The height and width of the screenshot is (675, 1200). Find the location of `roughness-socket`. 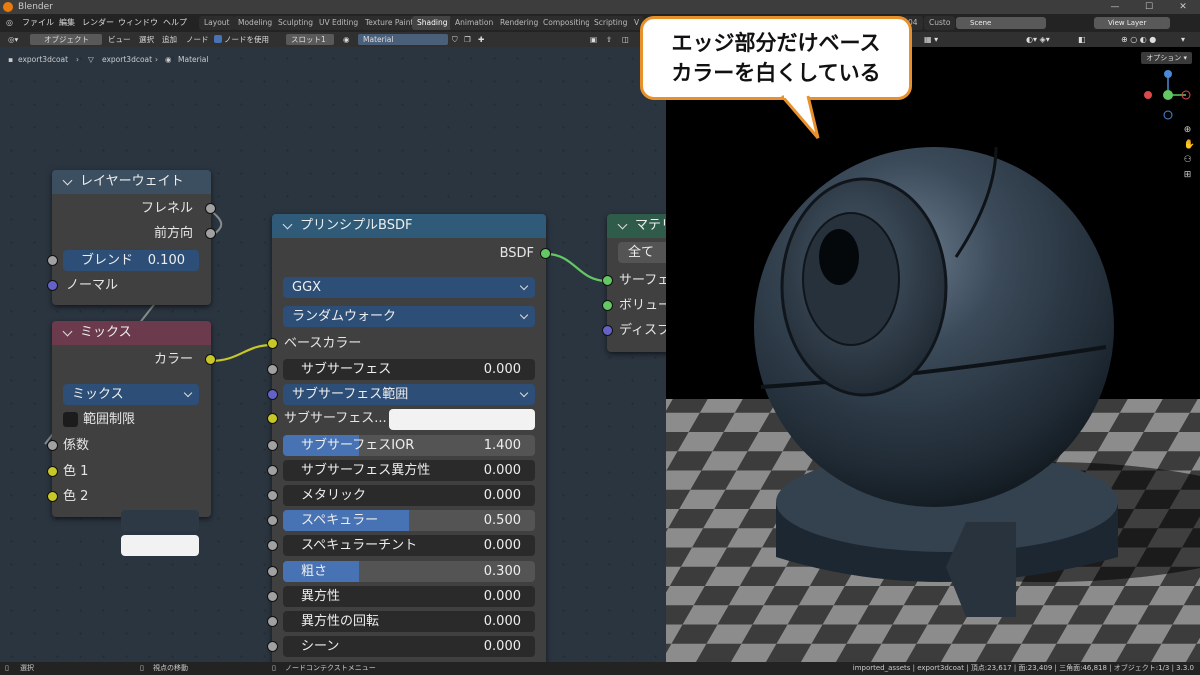

roughness-socket is located at coordinates (272, 571).